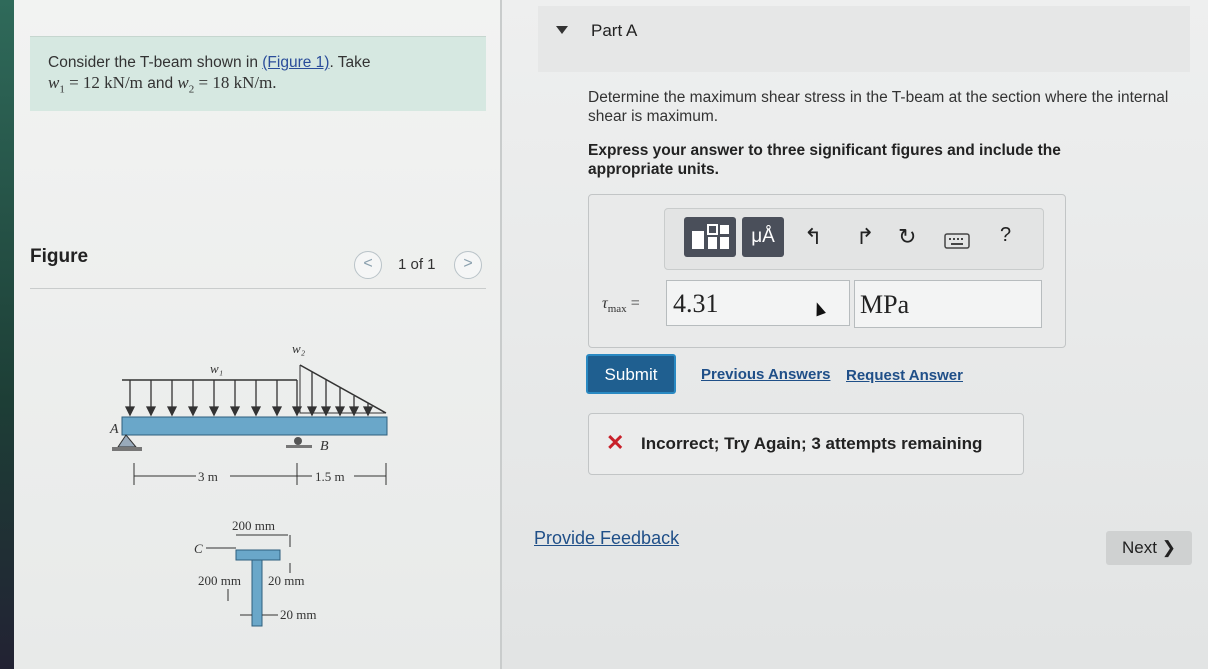 Image resolution: width=1208 pixels, height=669 pixels. What do you see at coordinates (340, 394) in the screenshot?
I see `w2-load-arrows` at bounding box center [340, 394].